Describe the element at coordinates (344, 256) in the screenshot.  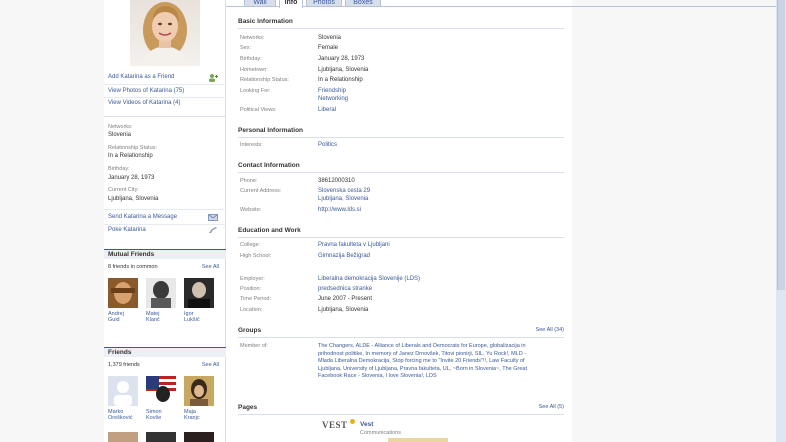
I see `info-value-link: Gimnazija Bežigrad` at that location.